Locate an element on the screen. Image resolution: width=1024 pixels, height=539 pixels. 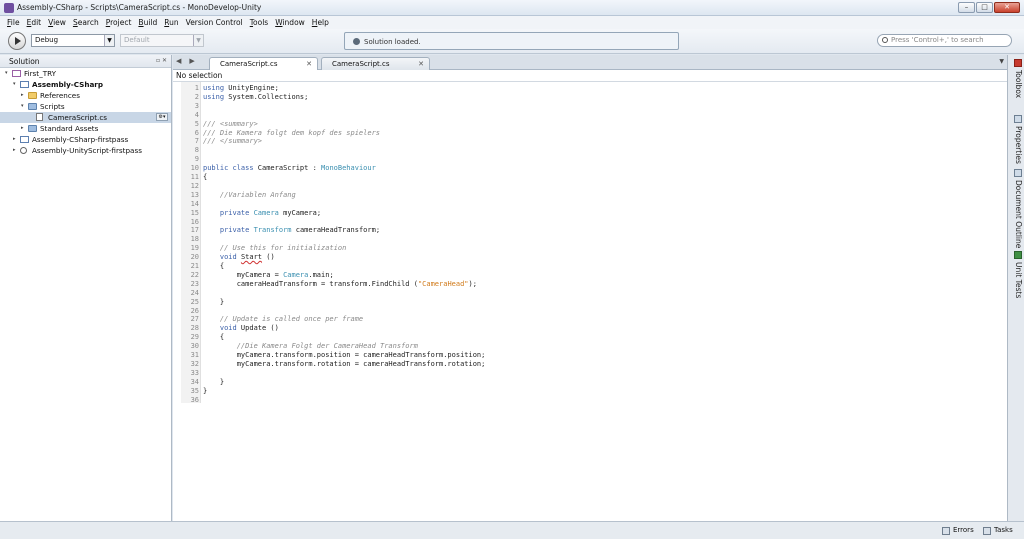
code-line: 22 myCamera = Camera.main; is located at coordinates (257, 275).